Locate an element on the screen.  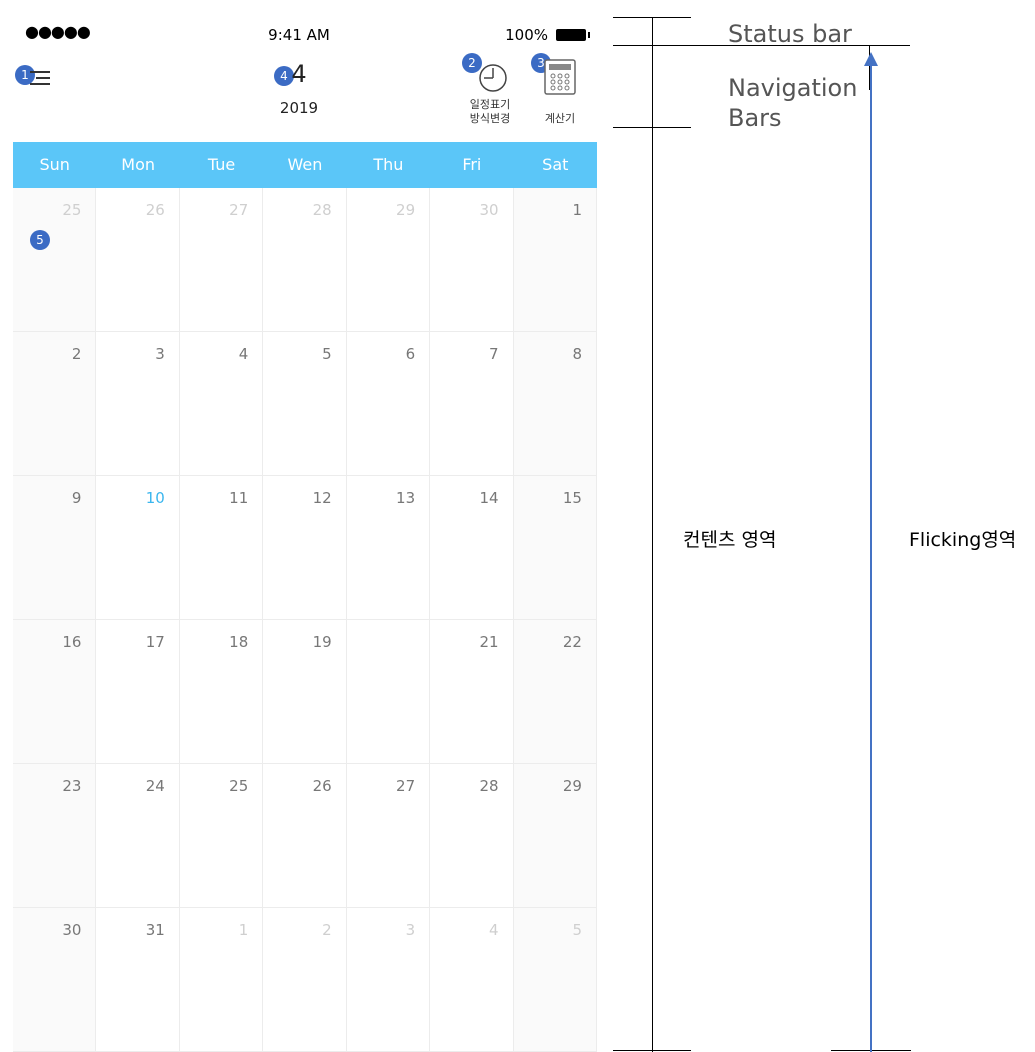
calendar-day-cell: 11 is located at coordinates (221, 548).